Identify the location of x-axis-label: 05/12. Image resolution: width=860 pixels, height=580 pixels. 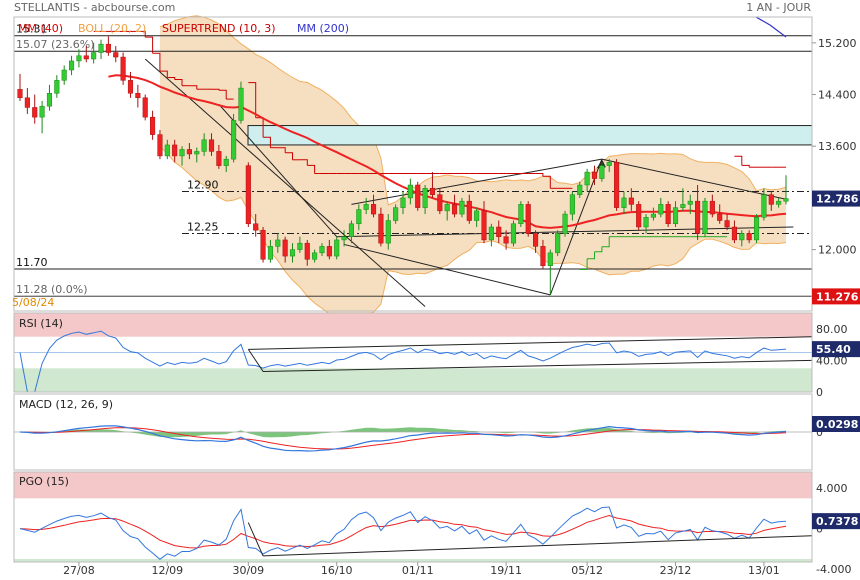
(587, 570).